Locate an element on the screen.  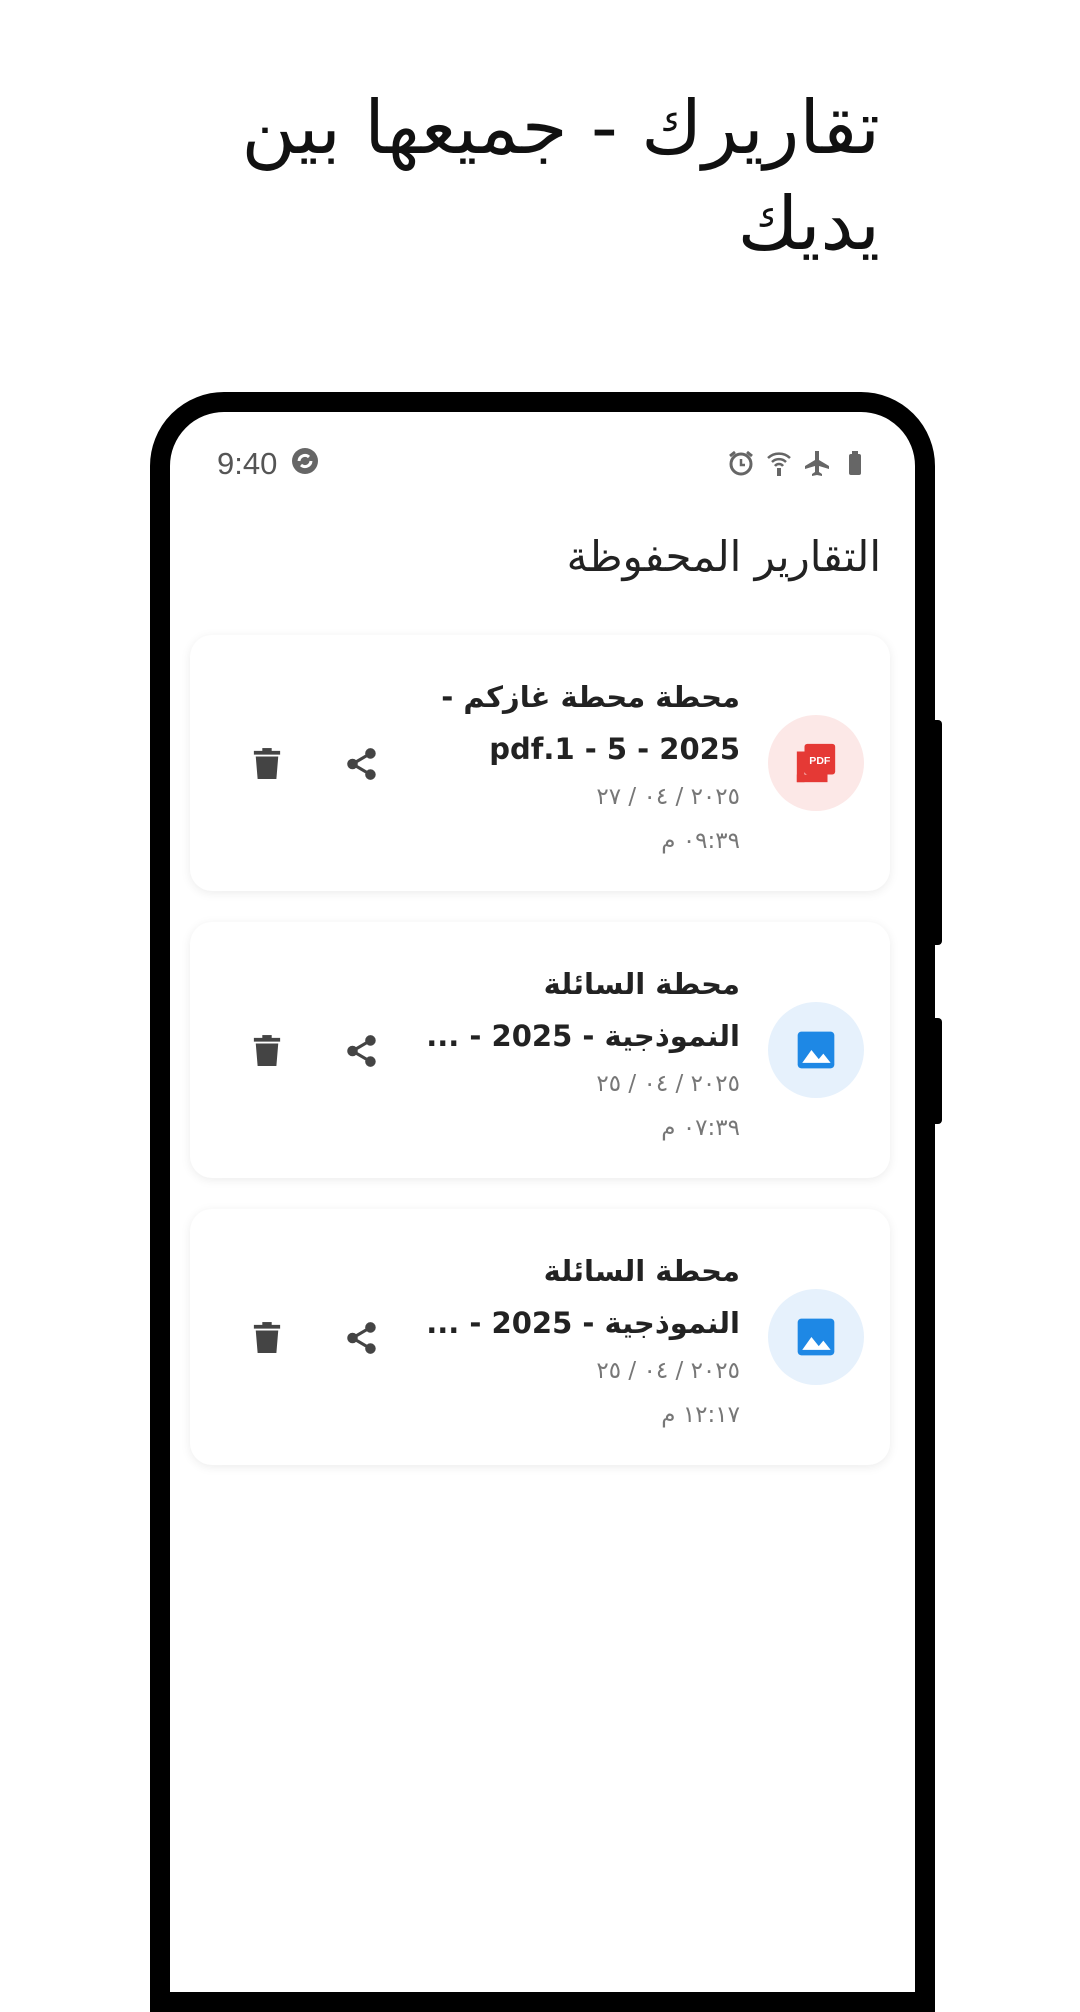
airplane-icon is located at coordinates (817, 463).